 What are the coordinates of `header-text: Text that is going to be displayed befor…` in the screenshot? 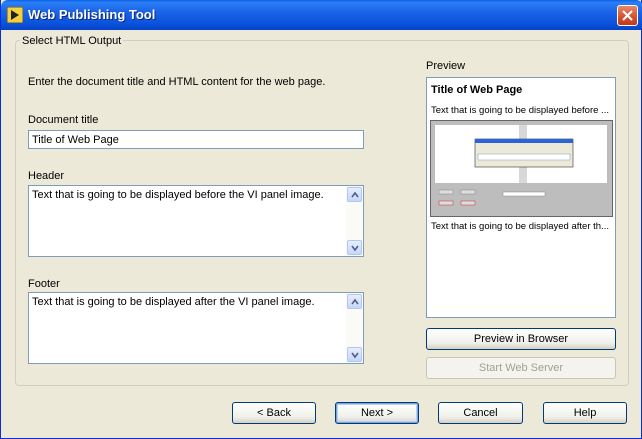 It's located at (178, 195).